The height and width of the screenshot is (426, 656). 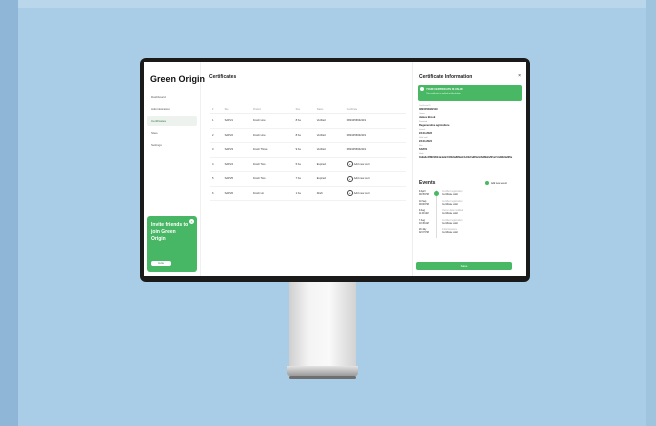 What do you see at coordinates (304, 179) in the screenshot?
I see `cell-size: 7 ha` at bounding box center [304, 179].